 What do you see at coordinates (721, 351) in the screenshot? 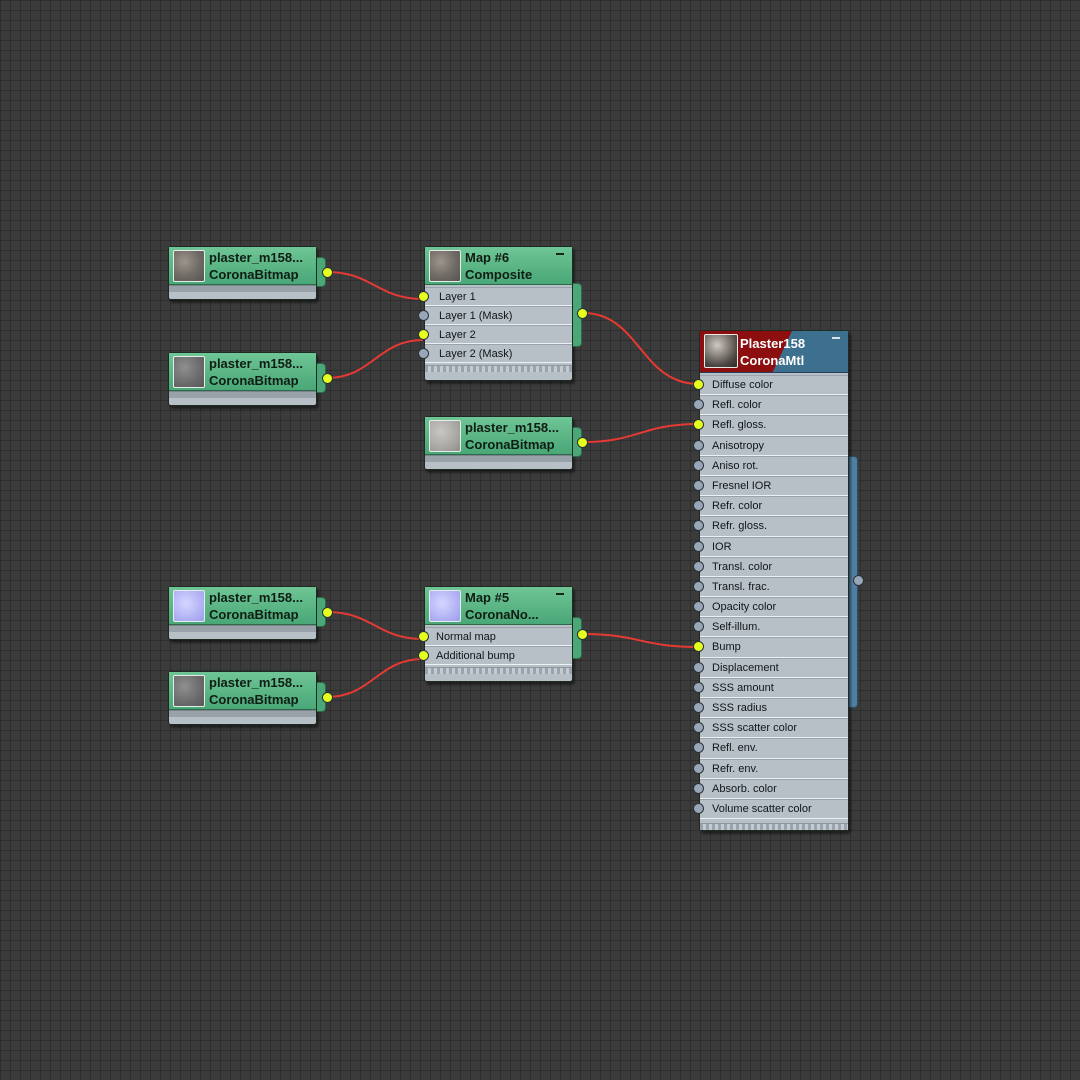
I see `material-preview-sphere` at bounding box center [721, 351].